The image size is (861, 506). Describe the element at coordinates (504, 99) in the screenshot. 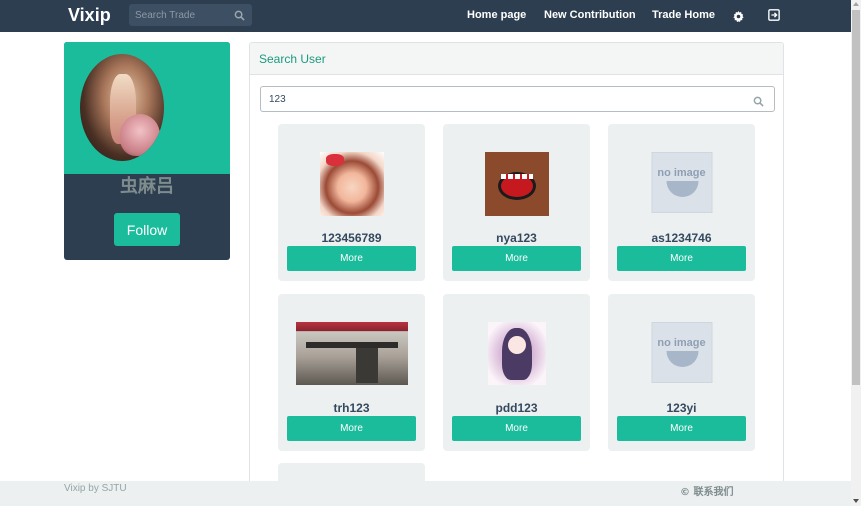

I see `user-search-input` at that location.